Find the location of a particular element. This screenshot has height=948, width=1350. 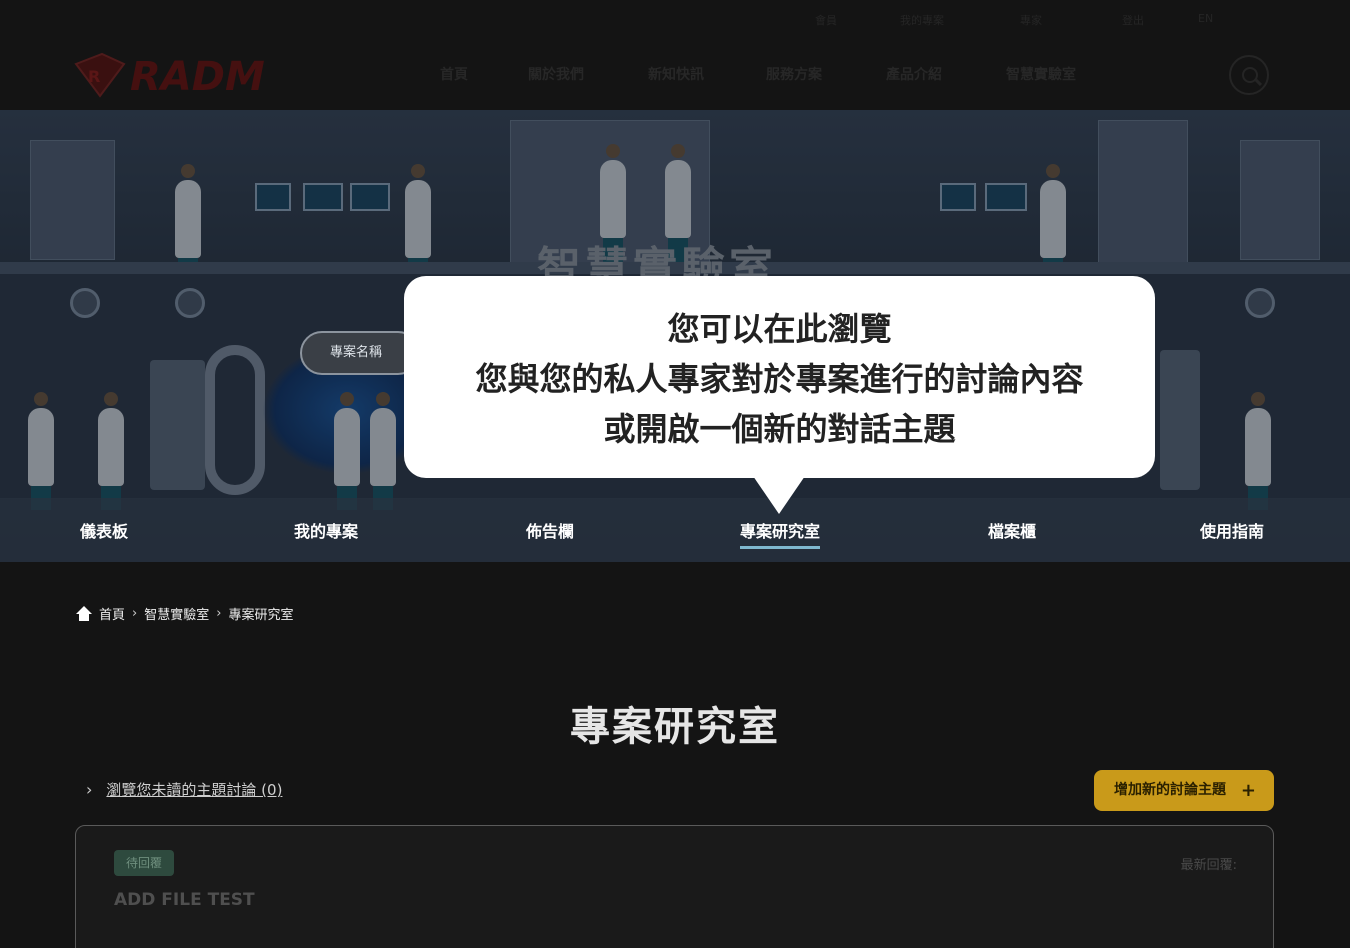

breadcrumb-current: 專案研究室 is located at coordinates (261, 615).